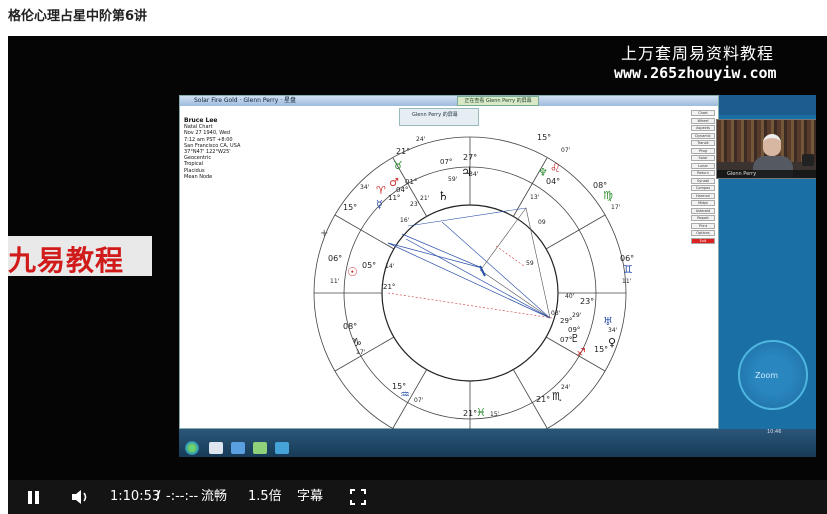 The width and height of the screenshot is (827, 514). What do you see at coordinates (192, 448) in the screenshot?
I see `start-button-icon` at bounding box center [192, 448].